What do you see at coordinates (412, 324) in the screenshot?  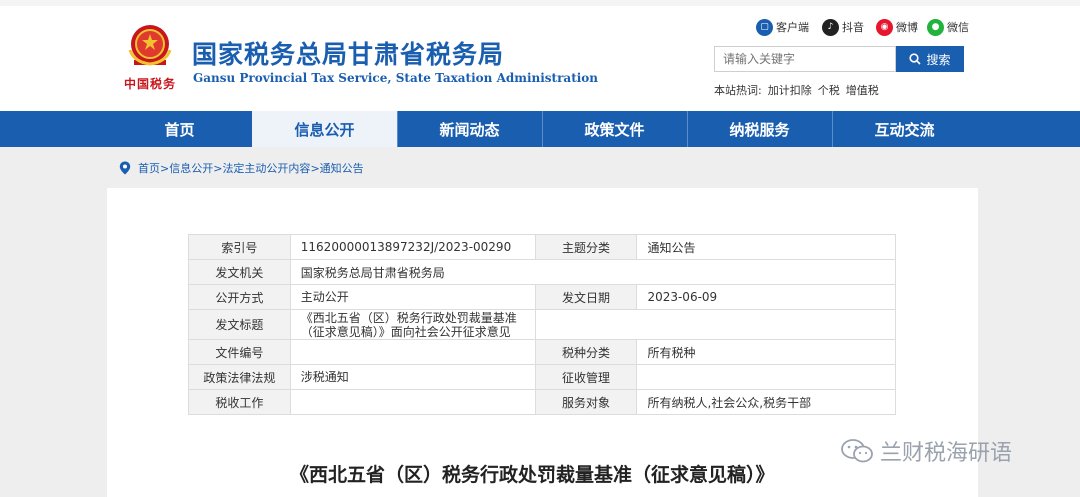 I see `meta-value: 《西北五省（区）税务行政处罚裁量基准（征求意见稿）》面向社会公开征求意见` at bounding box center [412, 324].